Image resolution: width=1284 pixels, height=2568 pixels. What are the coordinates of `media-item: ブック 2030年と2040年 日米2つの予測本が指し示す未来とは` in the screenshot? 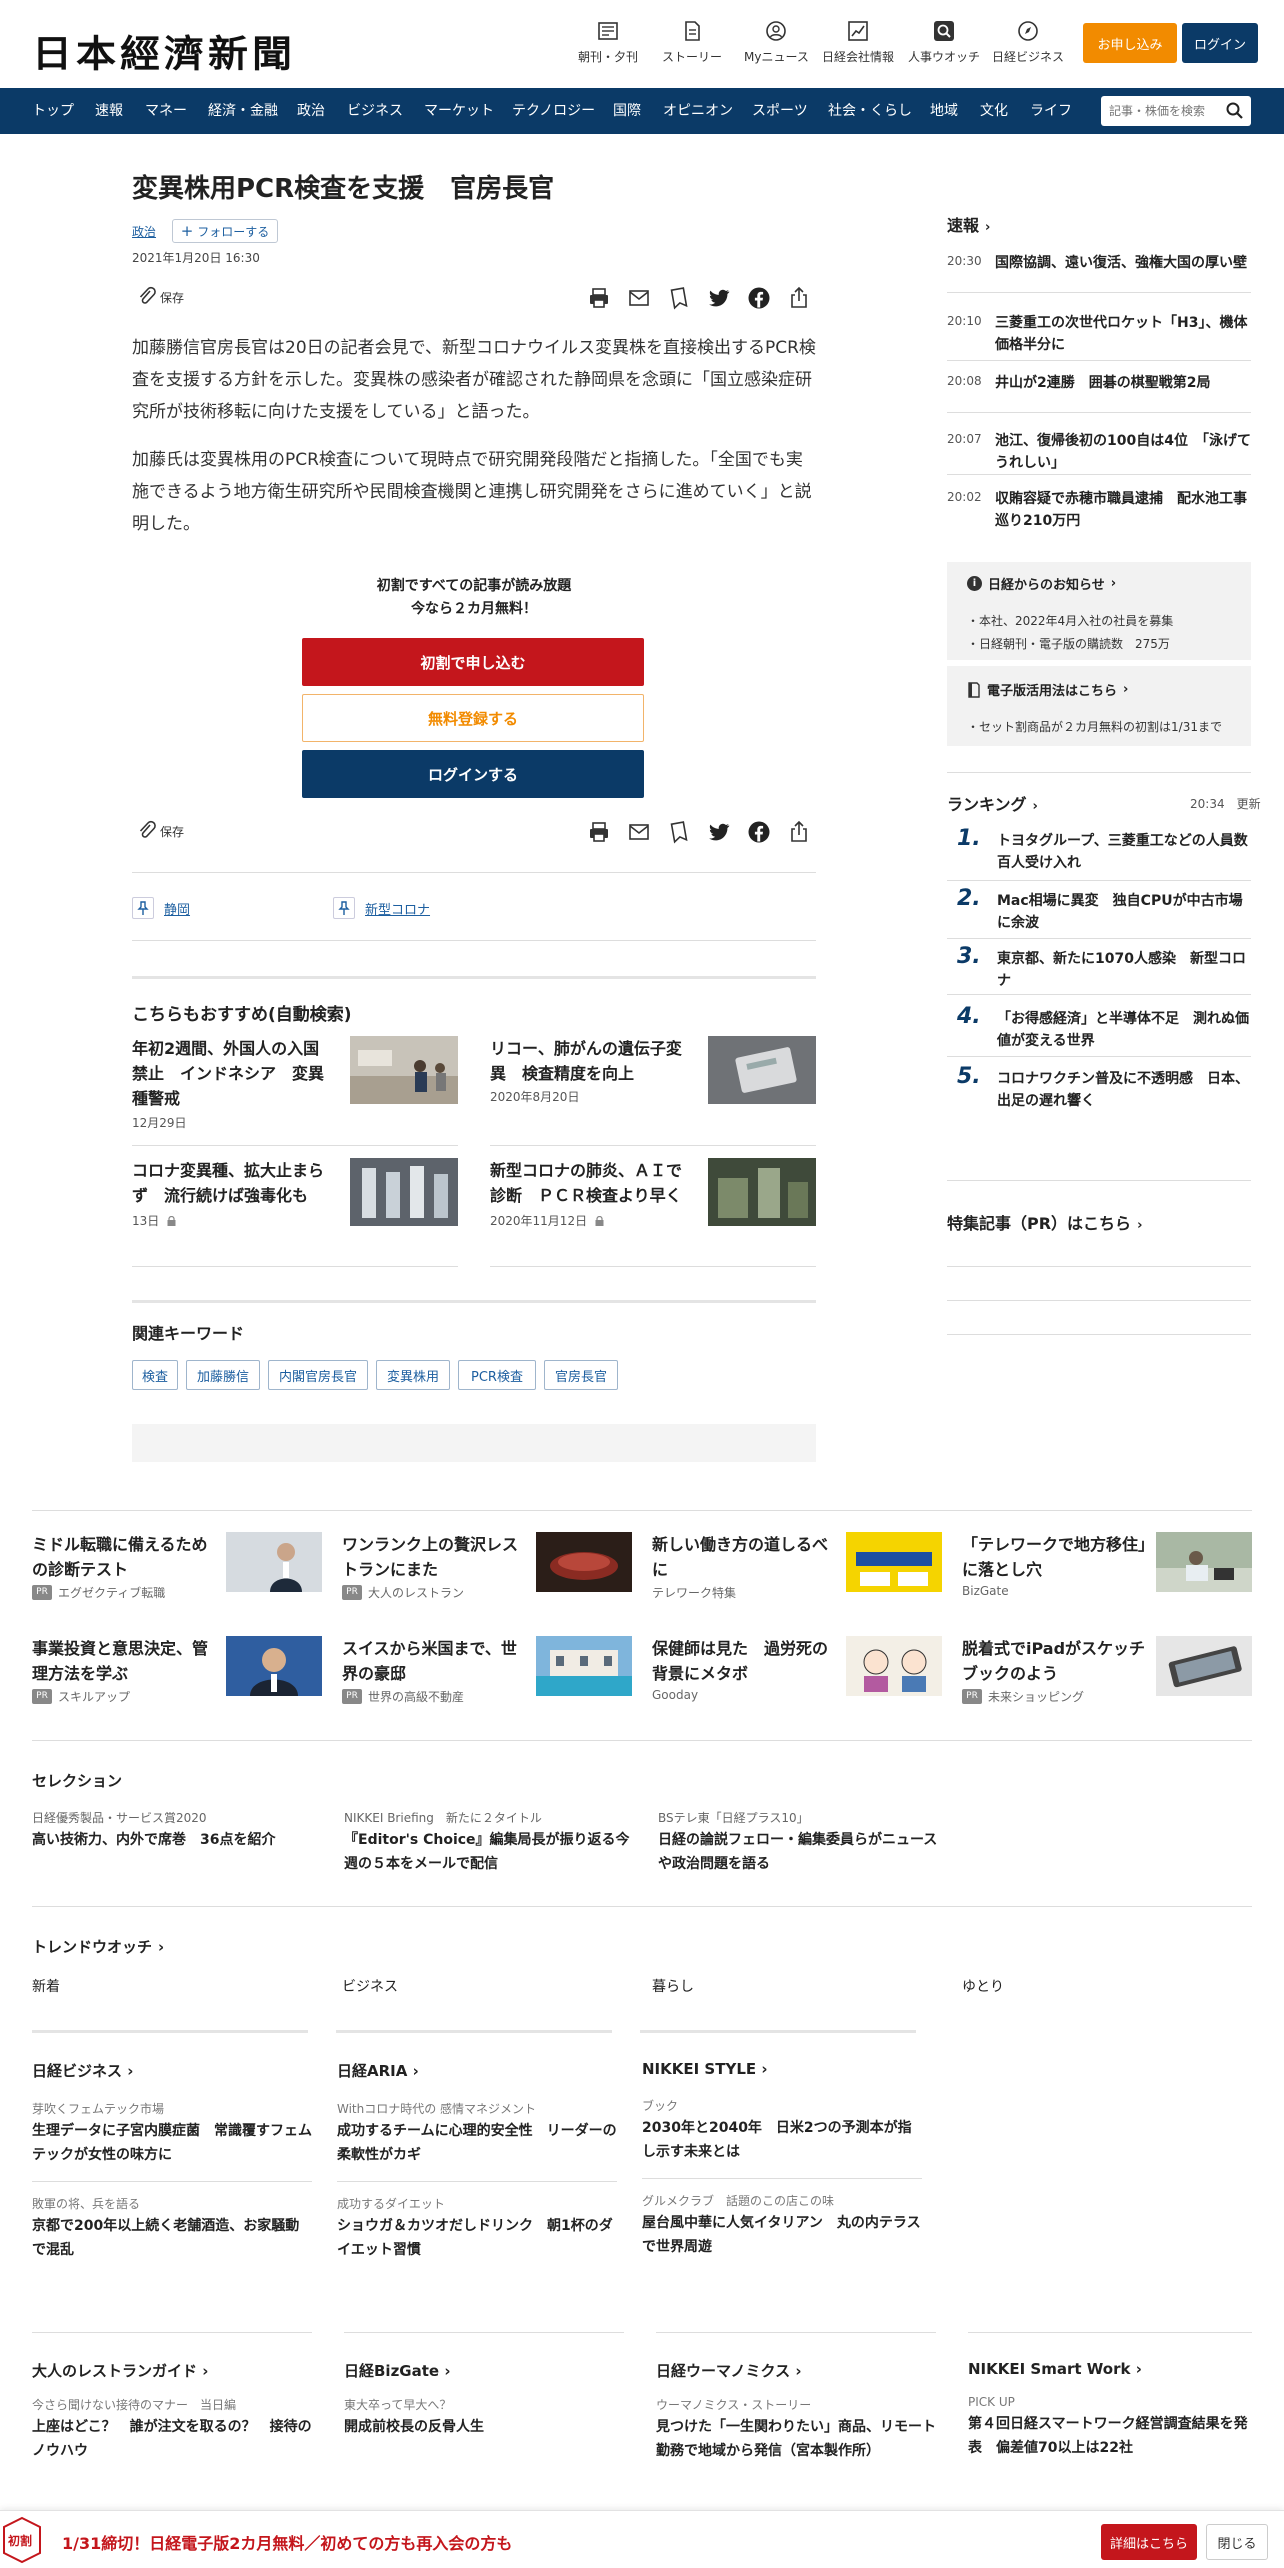 It's located at (782, 2130).